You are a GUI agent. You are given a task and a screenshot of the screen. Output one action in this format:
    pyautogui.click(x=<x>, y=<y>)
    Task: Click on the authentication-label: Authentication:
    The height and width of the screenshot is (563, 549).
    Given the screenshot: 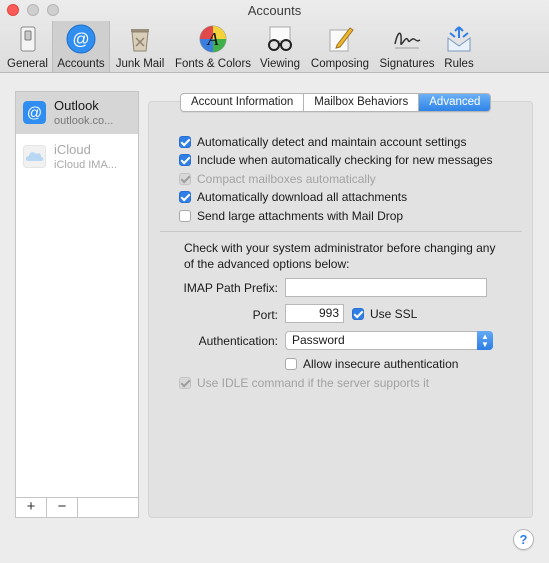 What is the action you would take?
    pyautogui.click(x=238, y=341)
    